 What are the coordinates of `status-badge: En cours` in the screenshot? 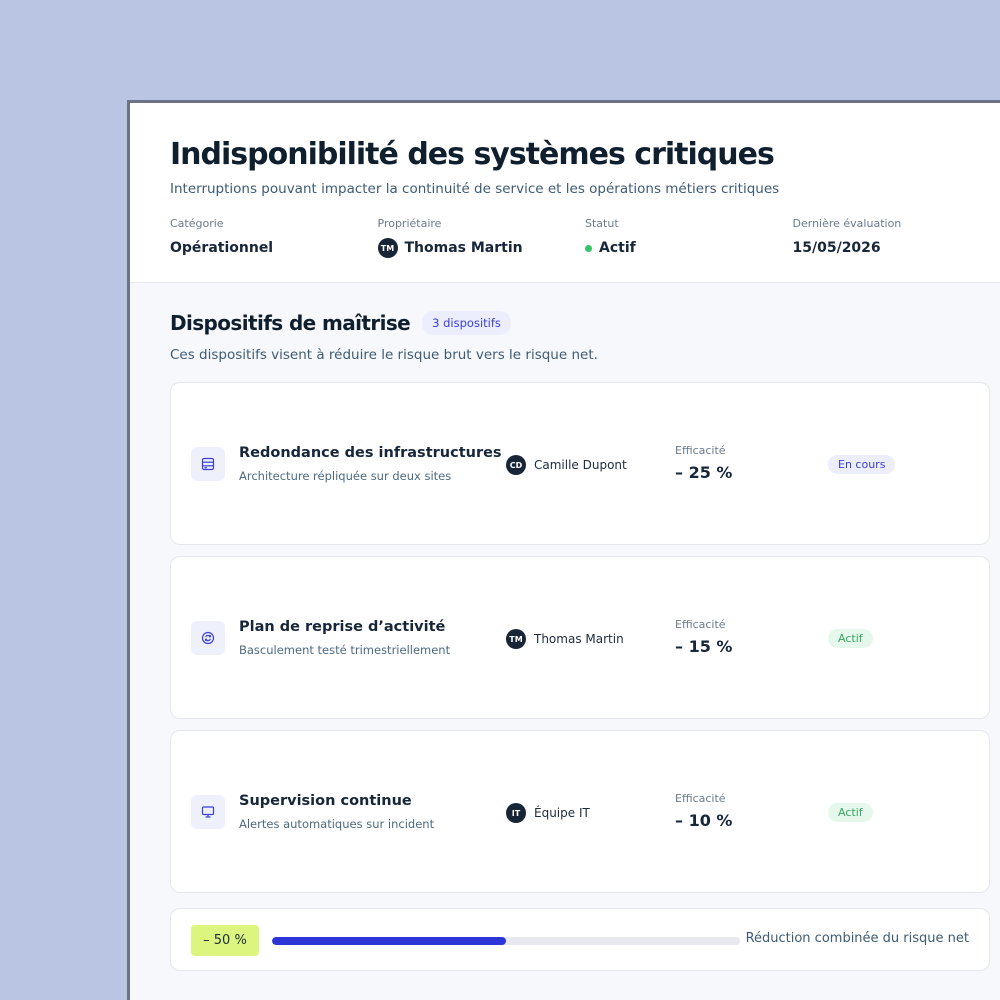 It's located at (862, 464).